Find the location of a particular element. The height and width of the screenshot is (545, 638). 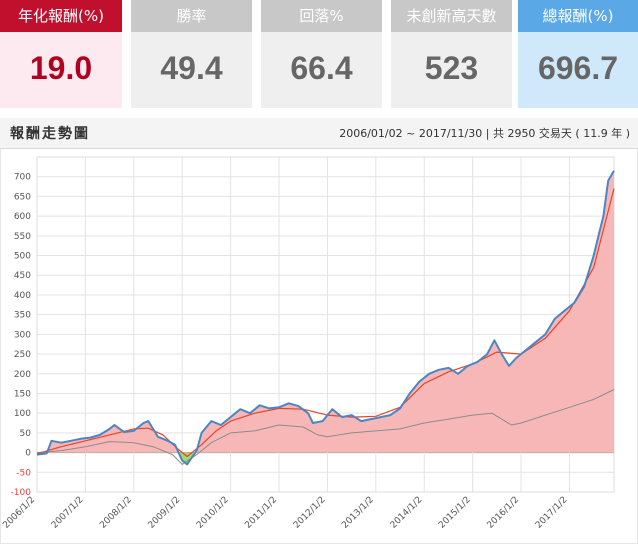

stat-card-drawdown: 回落% 66.4 is located at coordinates (321, 54).